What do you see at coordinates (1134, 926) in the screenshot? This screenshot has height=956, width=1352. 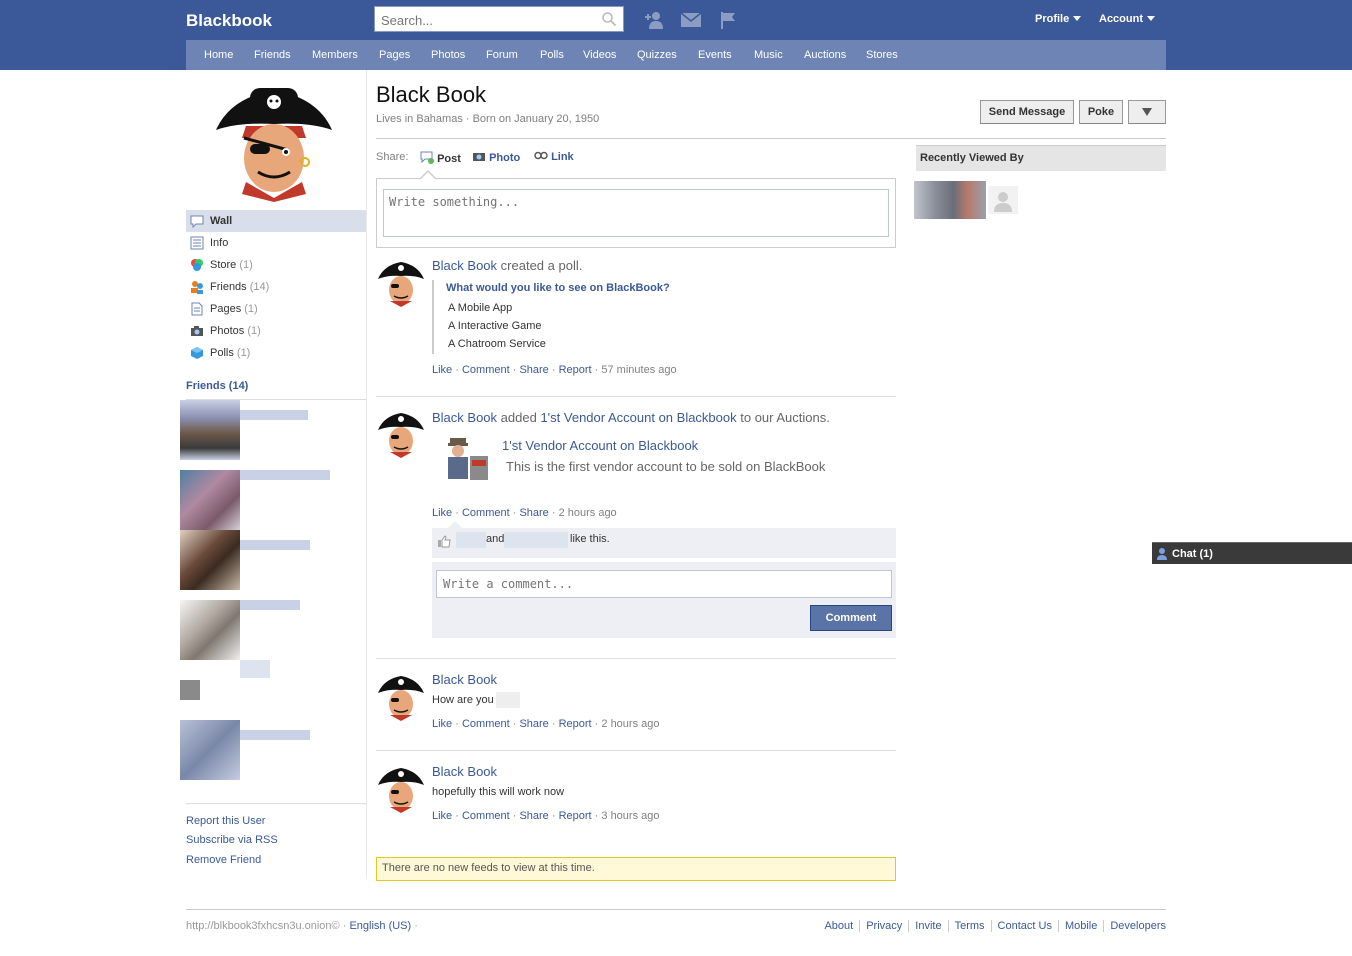 I see `footer-developers-link: Developers` at bounding box center [1134, 926].